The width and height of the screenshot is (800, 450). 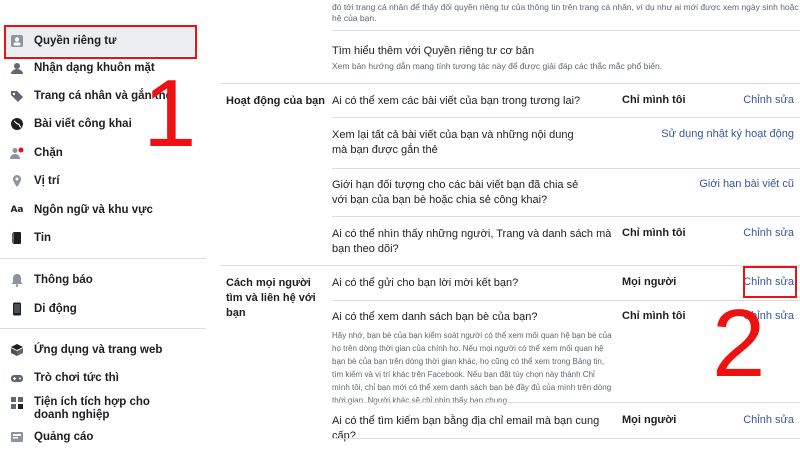 I want to click on sidebar-item-label: Di động, so click(x=55, y=309).